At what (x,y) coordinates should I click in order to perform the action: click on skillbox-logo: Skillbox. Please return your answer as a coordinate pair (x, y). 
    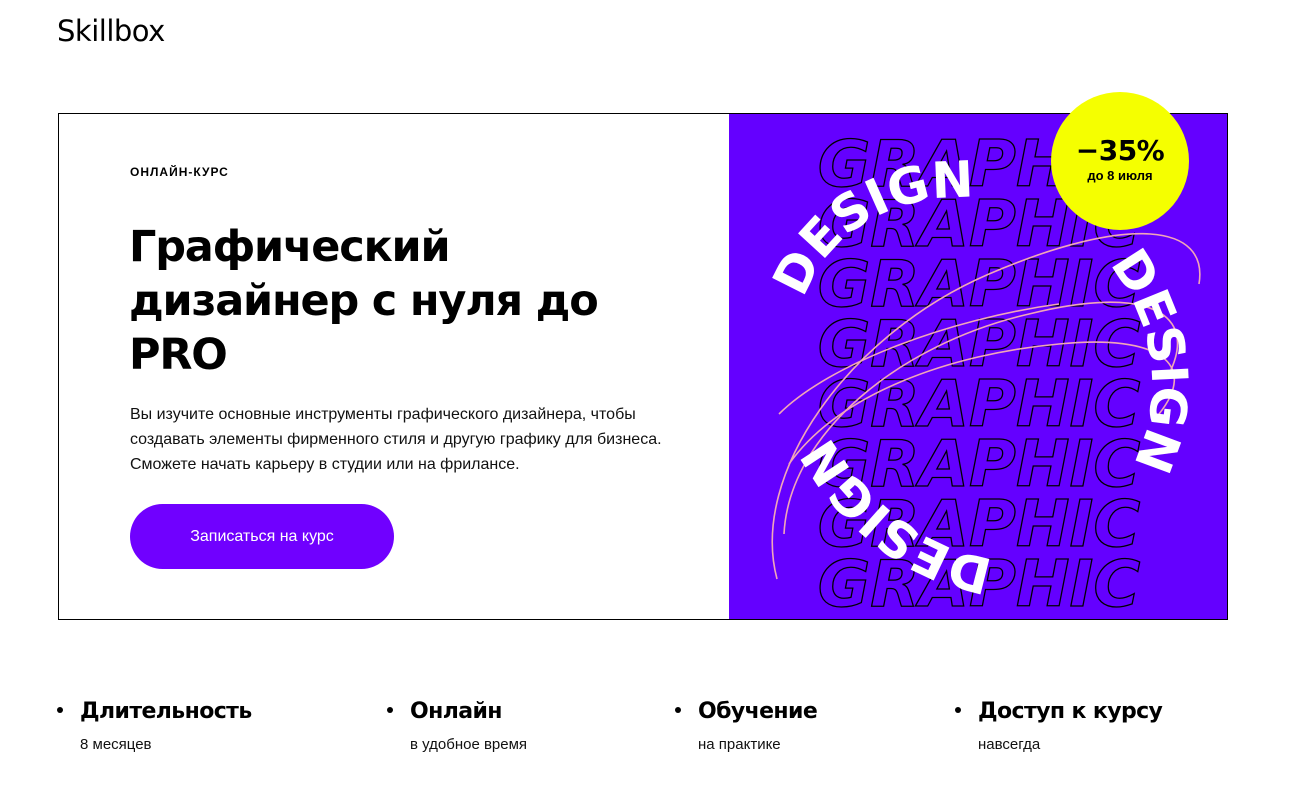
    Looking at the image, I should click on (111, 31).